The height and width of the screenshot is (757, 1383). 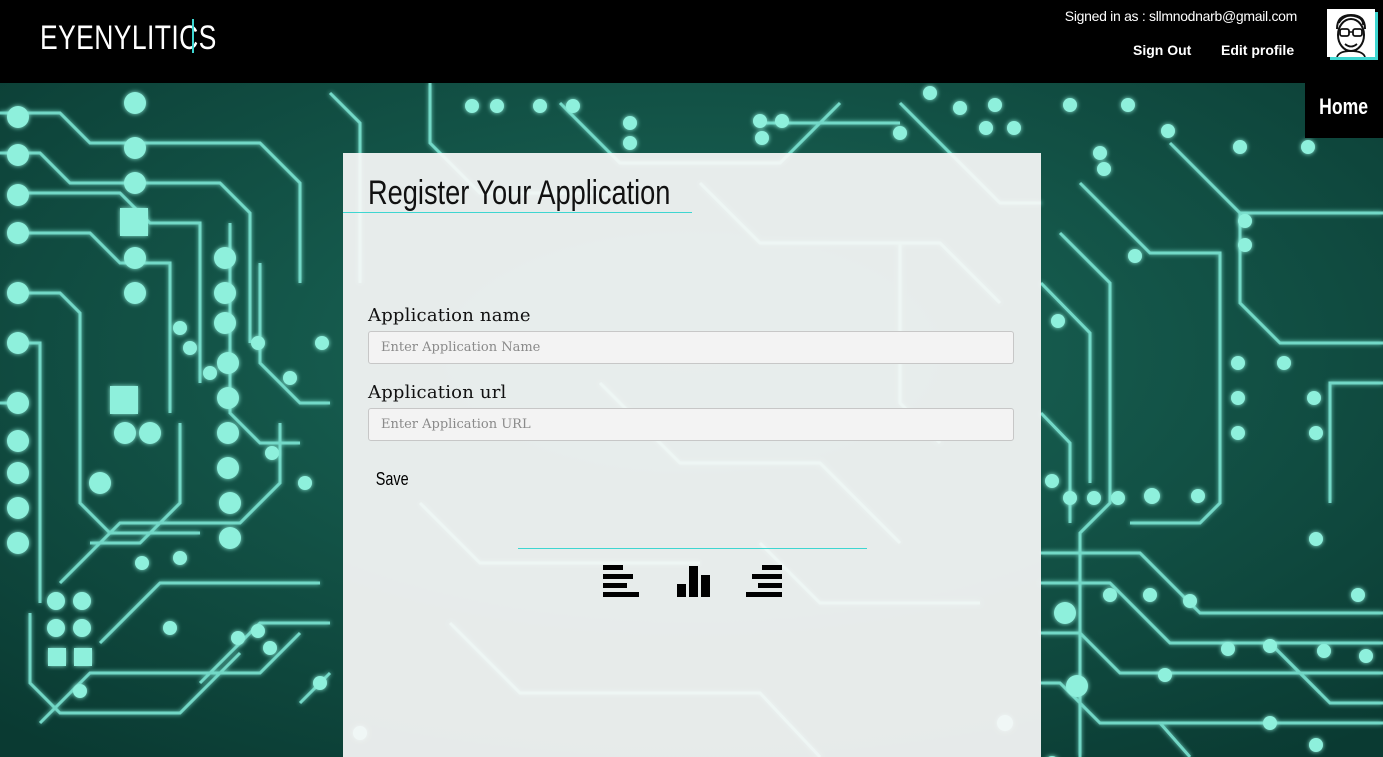 What do you see at coordinates (449, 315) in the screenshot?
I see `application-name-label: Application name` at bounding box center [449, 315].